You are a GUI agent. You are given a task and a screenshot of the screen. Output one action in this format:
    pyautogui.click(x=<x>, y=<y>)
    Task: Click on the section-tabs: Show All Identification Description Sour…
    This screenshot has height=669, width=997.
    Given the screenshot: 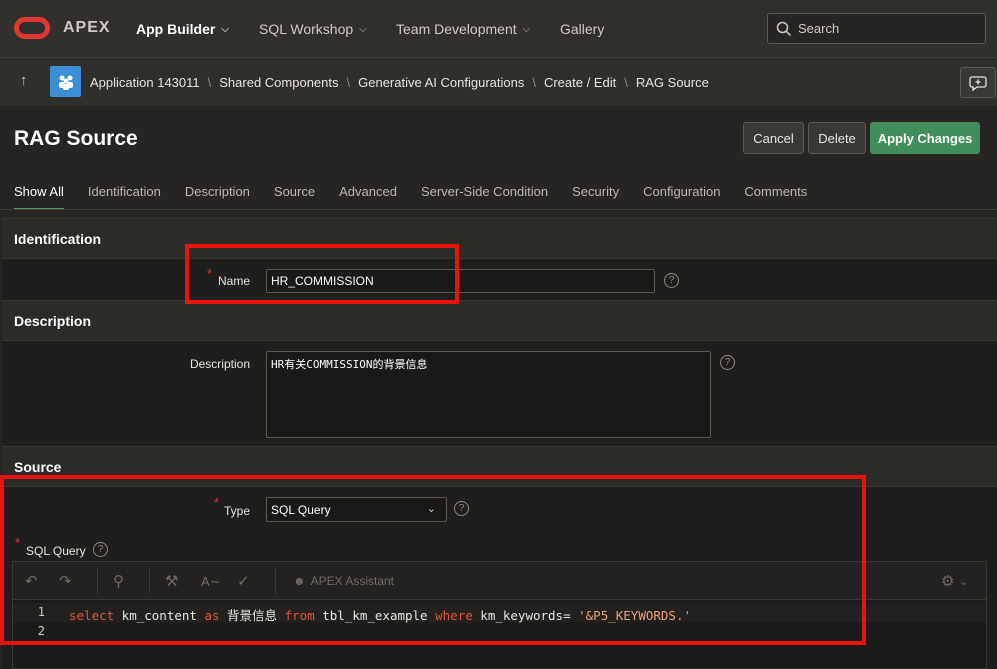 What is the action you would take?
    pyautogui.click(x=410, y=197)
    